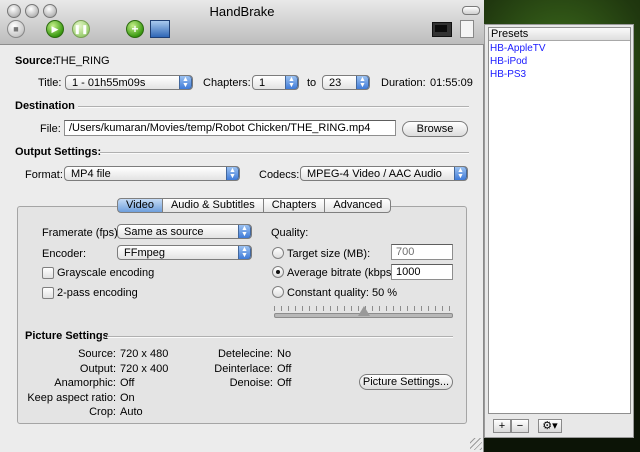  I want to click on deinterlace-value: Off, so click(284, 369).